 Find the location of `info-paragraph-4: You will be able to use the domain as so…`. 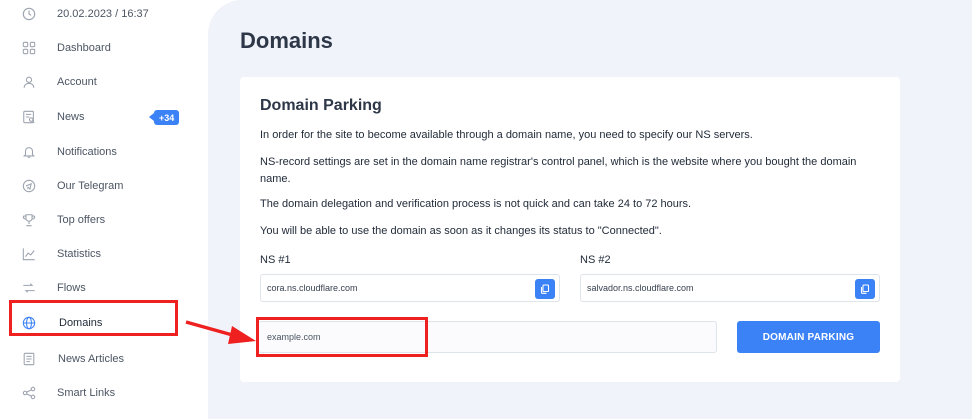

info-paragraph-4: You will be able to use the domain as so… is located at coordinates (461, 231).